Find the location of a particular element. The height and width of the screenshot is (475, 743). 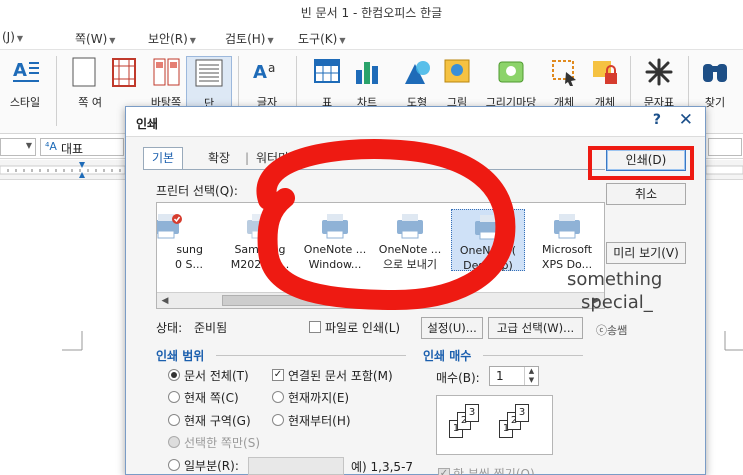

annotation-circle is located at coordinates (386, 225).